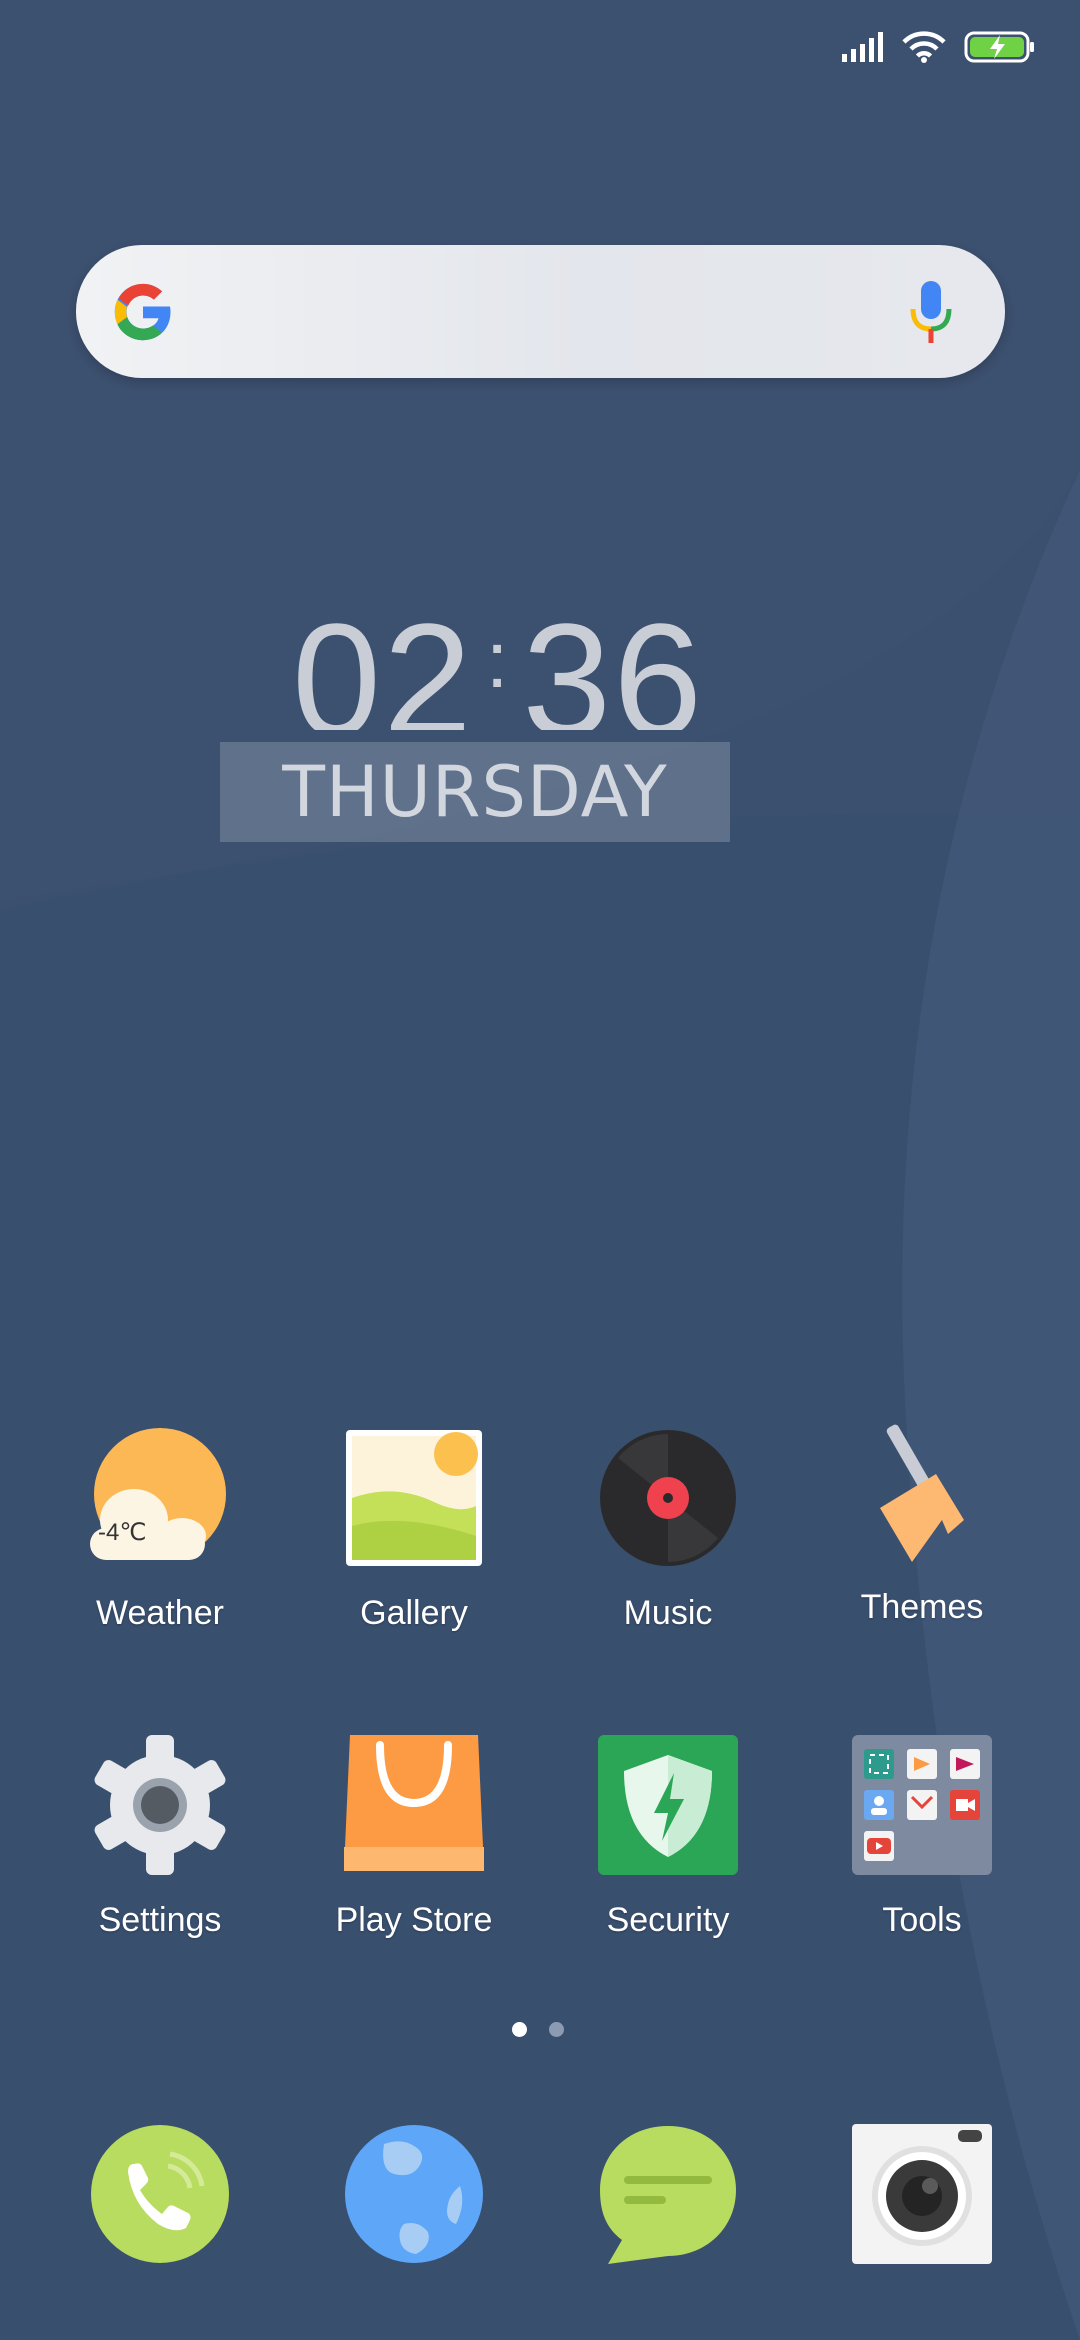 Image resolution: width=1080 pixels, height=2340 pixels. Describe the element at coordinates (922, 1805) in the screenshot. I see `tools-folder-icon` at that location.